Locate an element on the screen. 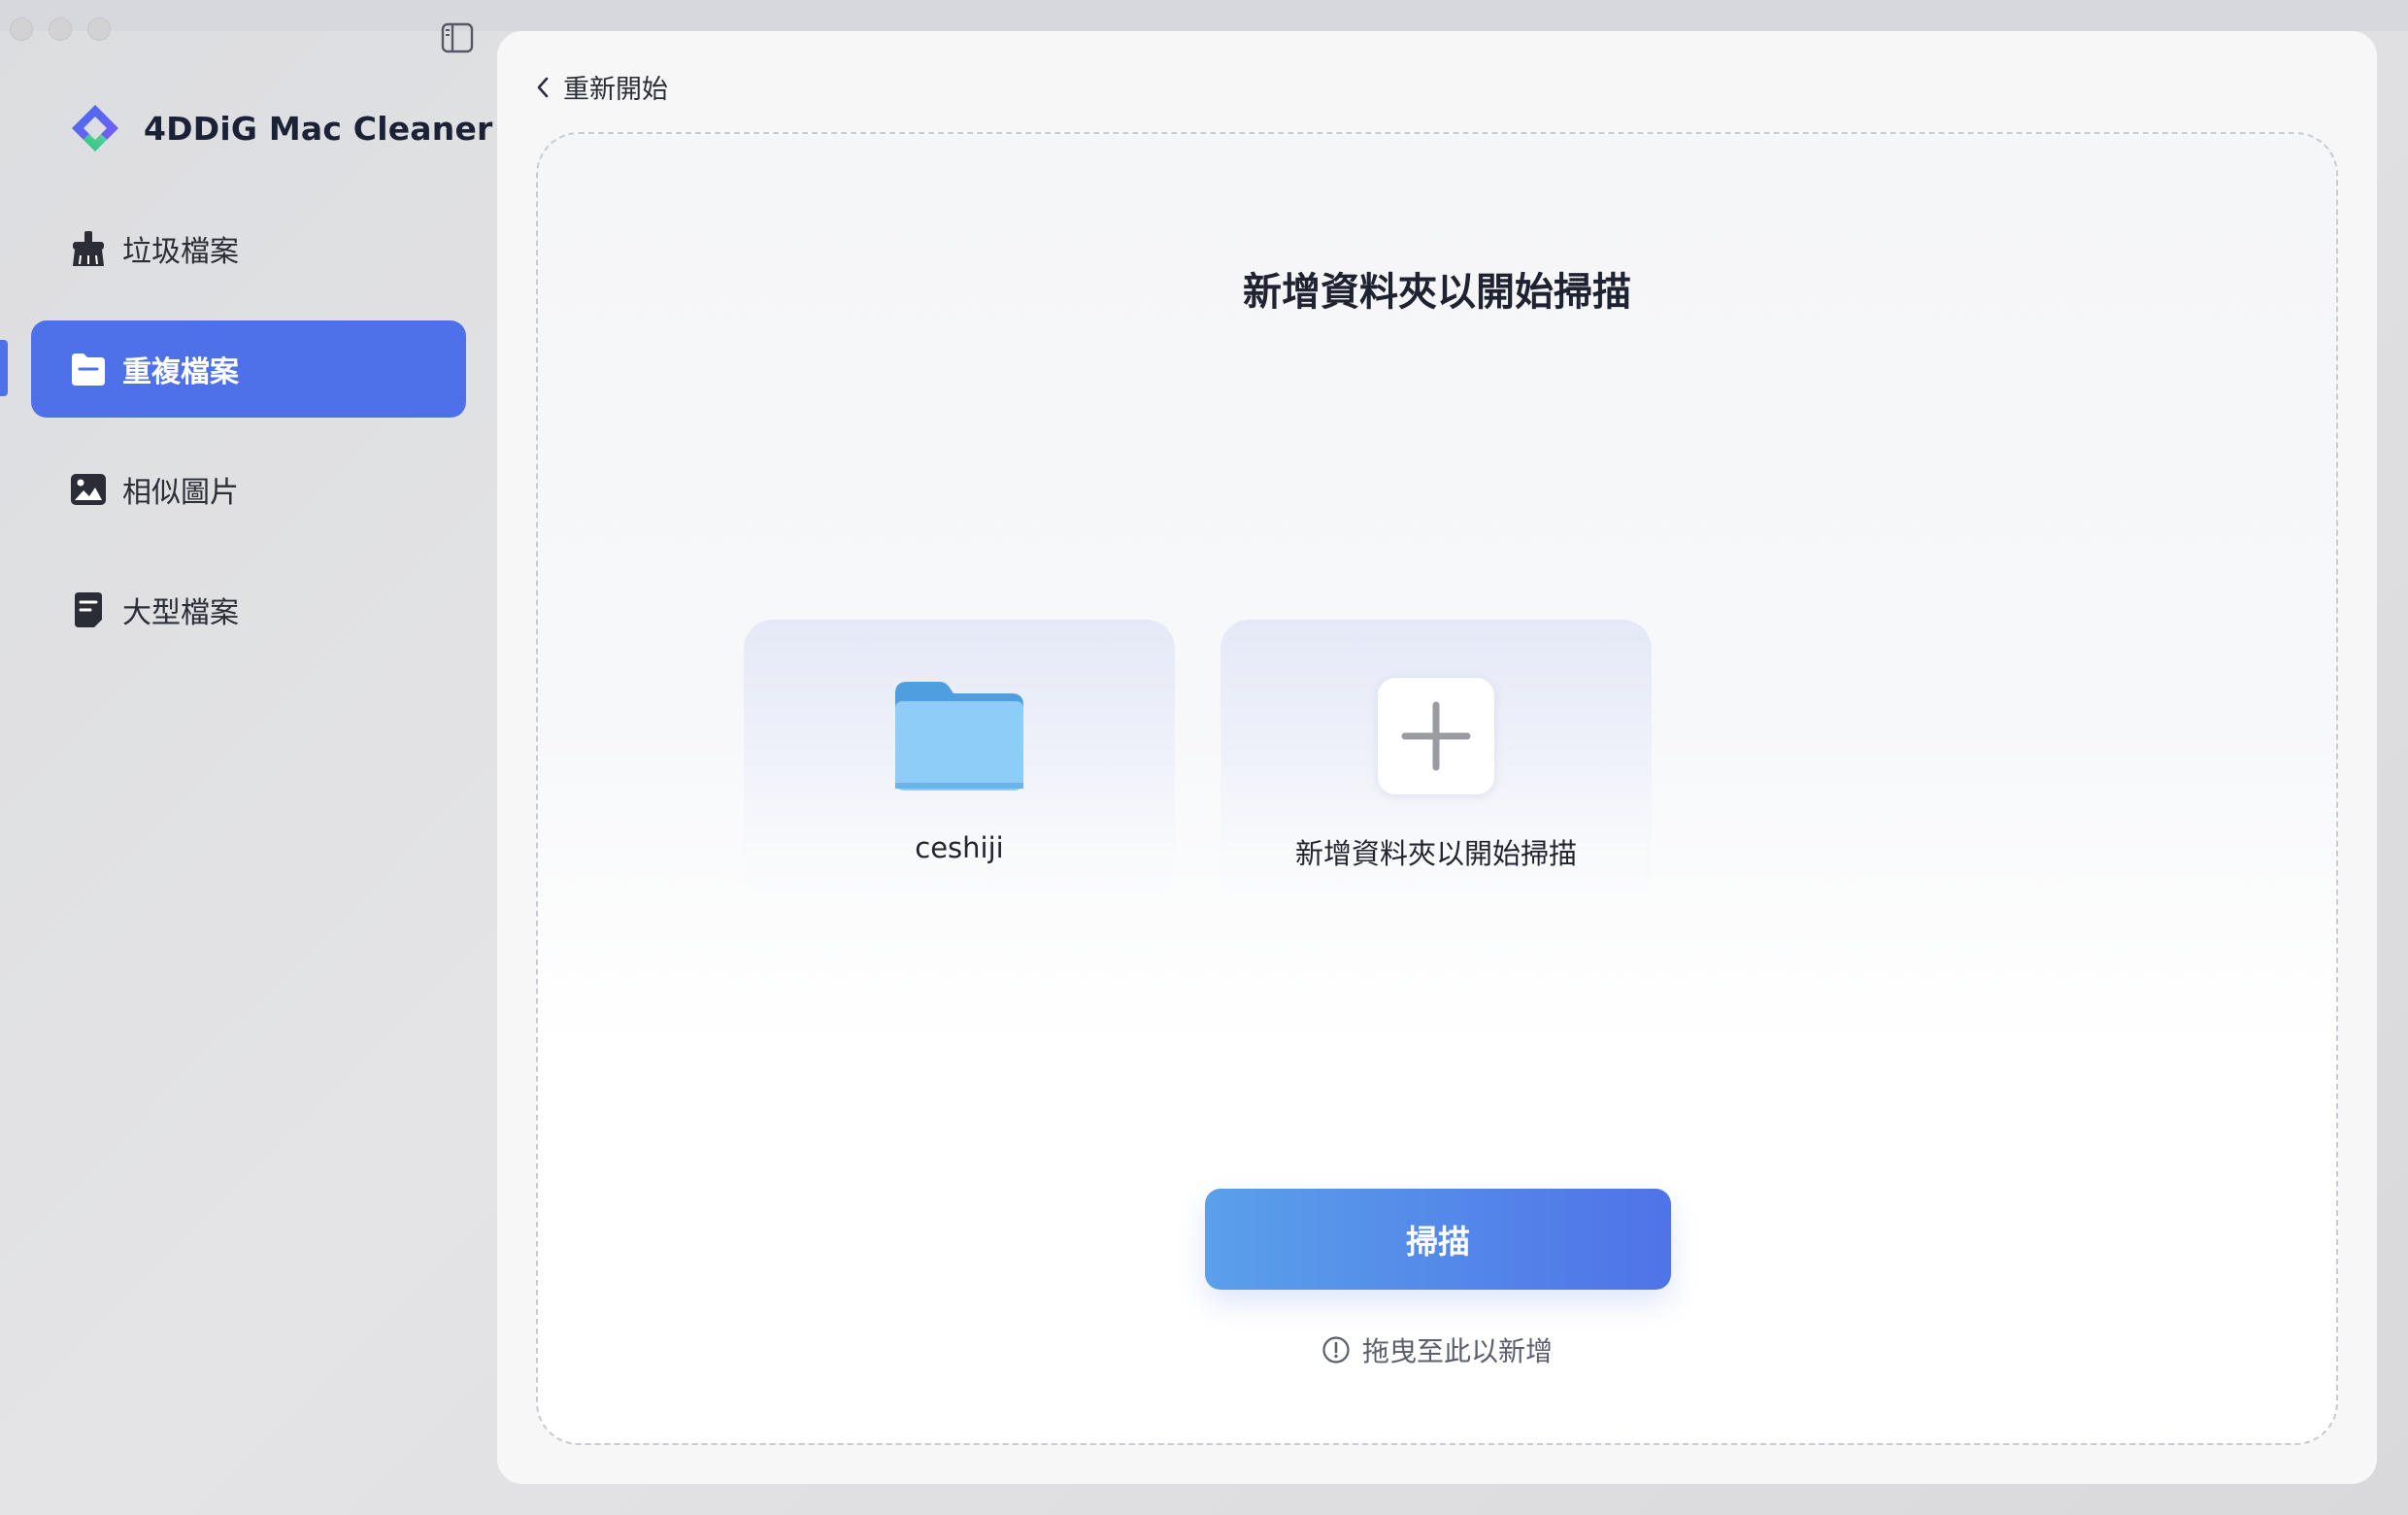 Image resolution: width=2408 pixels, height=1515 pixels. sidebar-item-label: 相似圖片 is located at coordinates (181, 493).